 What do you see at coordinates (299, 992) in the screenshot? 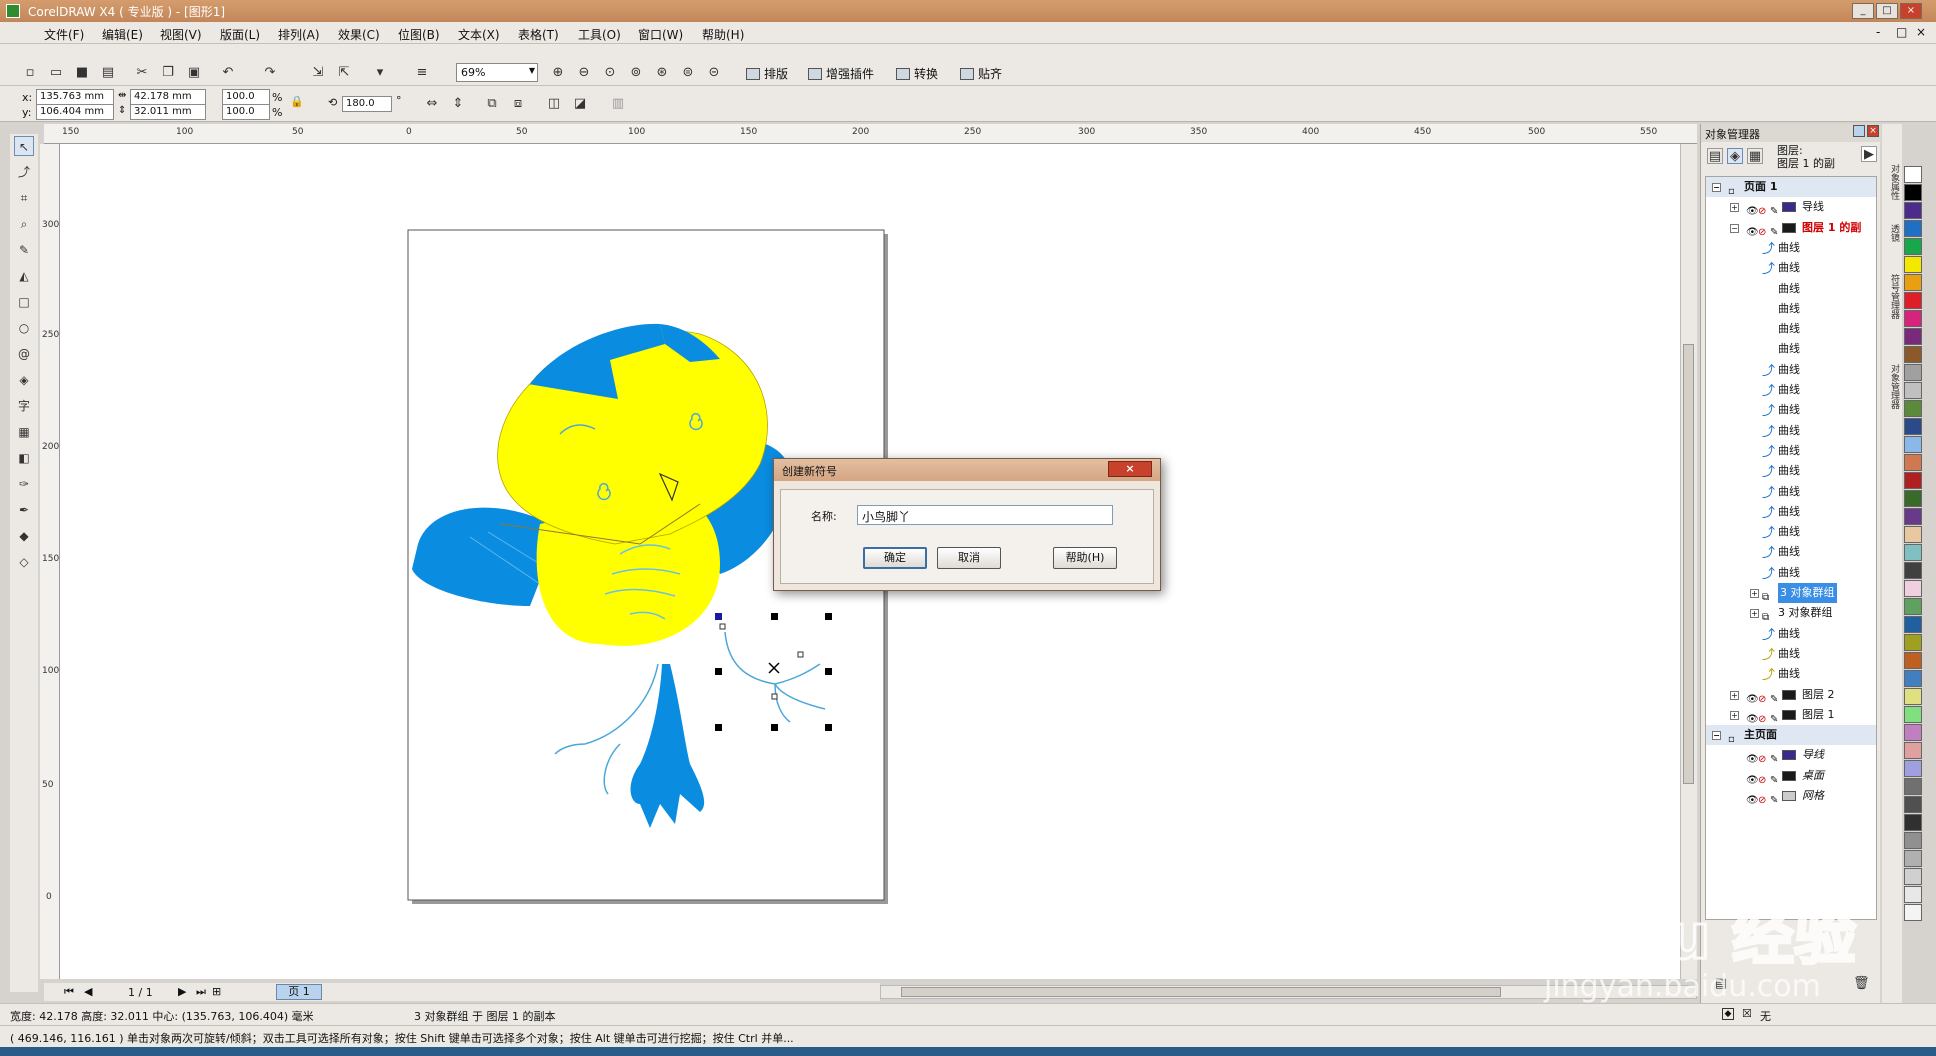
I see `page-tab: 页 1` at bounding box center [299, 992].